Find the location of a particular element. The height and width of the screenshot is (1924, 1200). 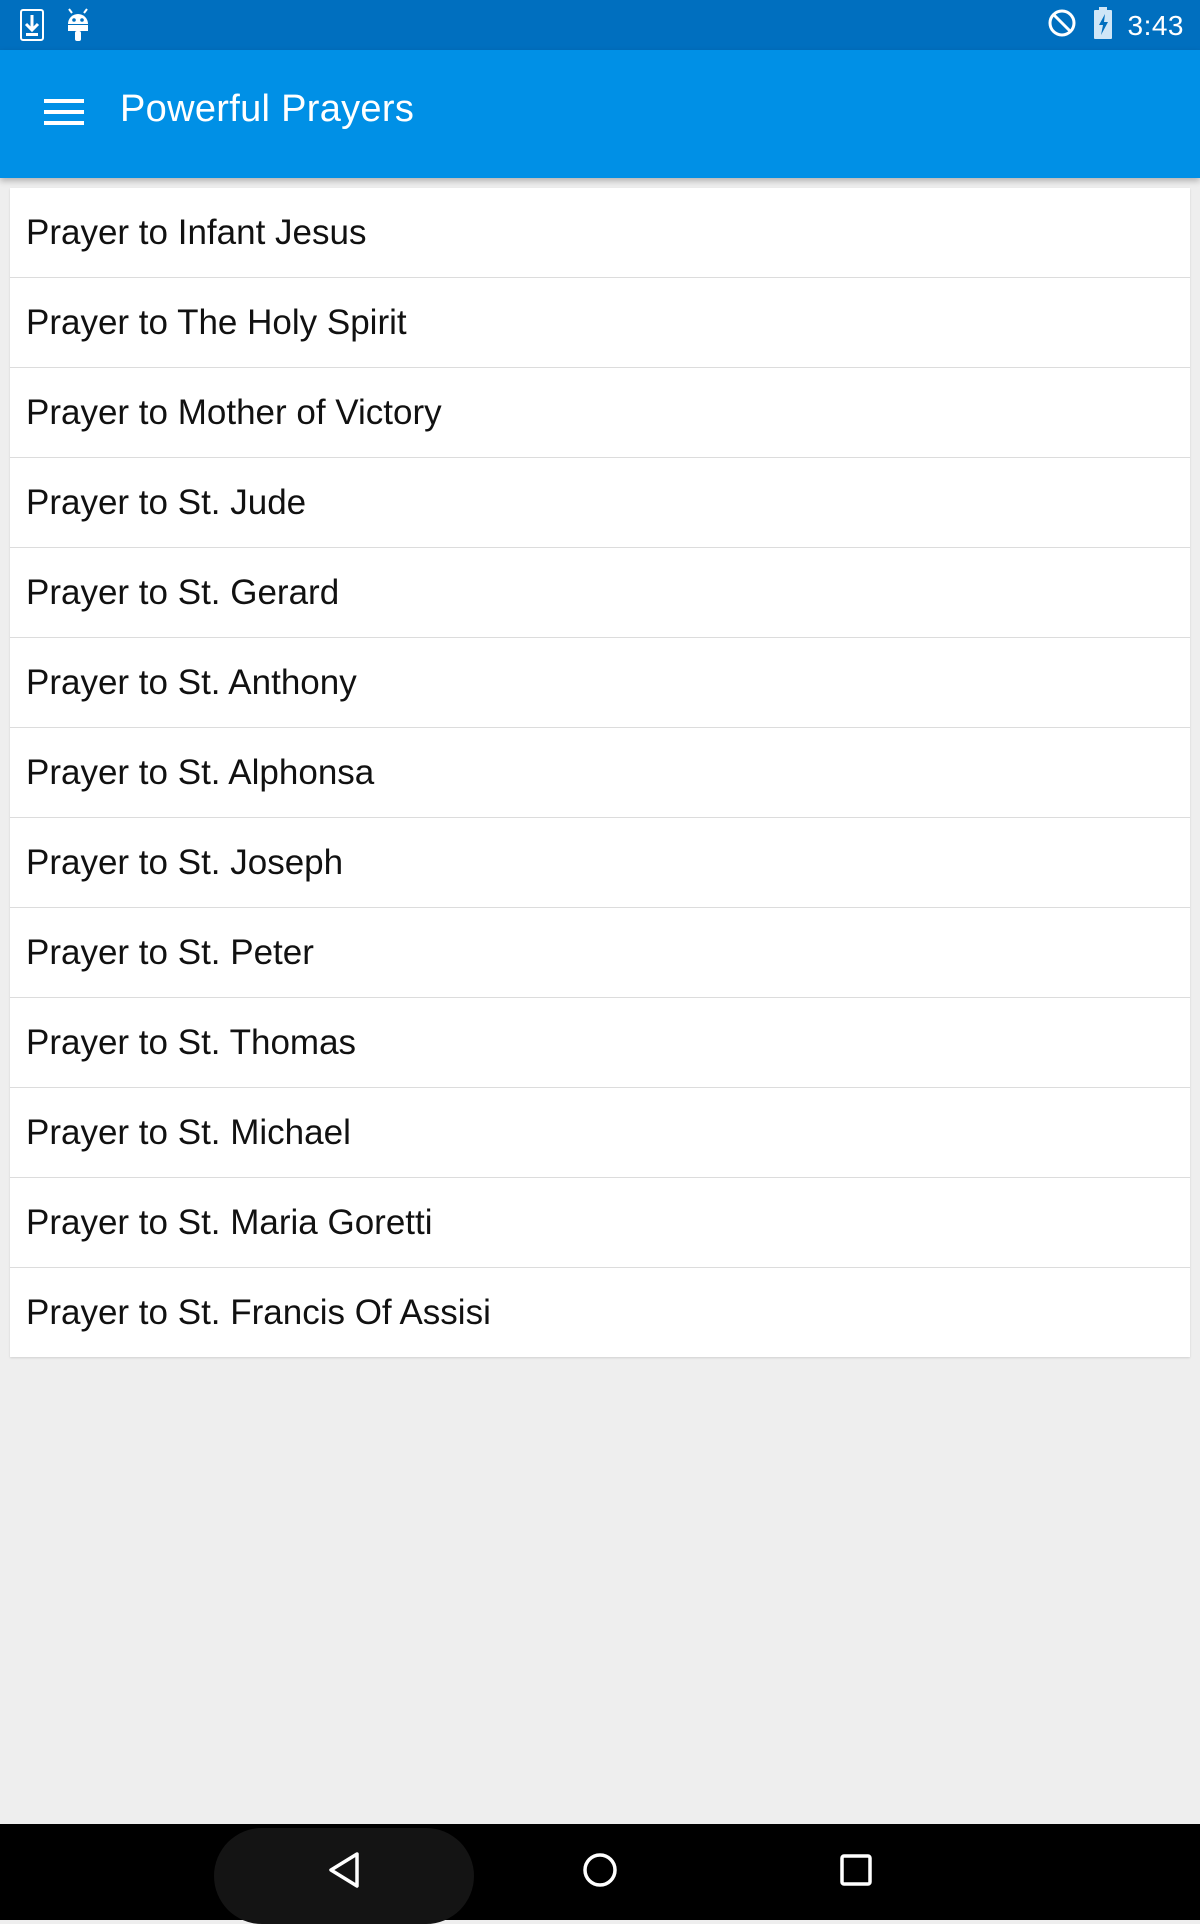

prayer-list-item: Prayer to St. Thomas is located at coordinates (600, 1043).